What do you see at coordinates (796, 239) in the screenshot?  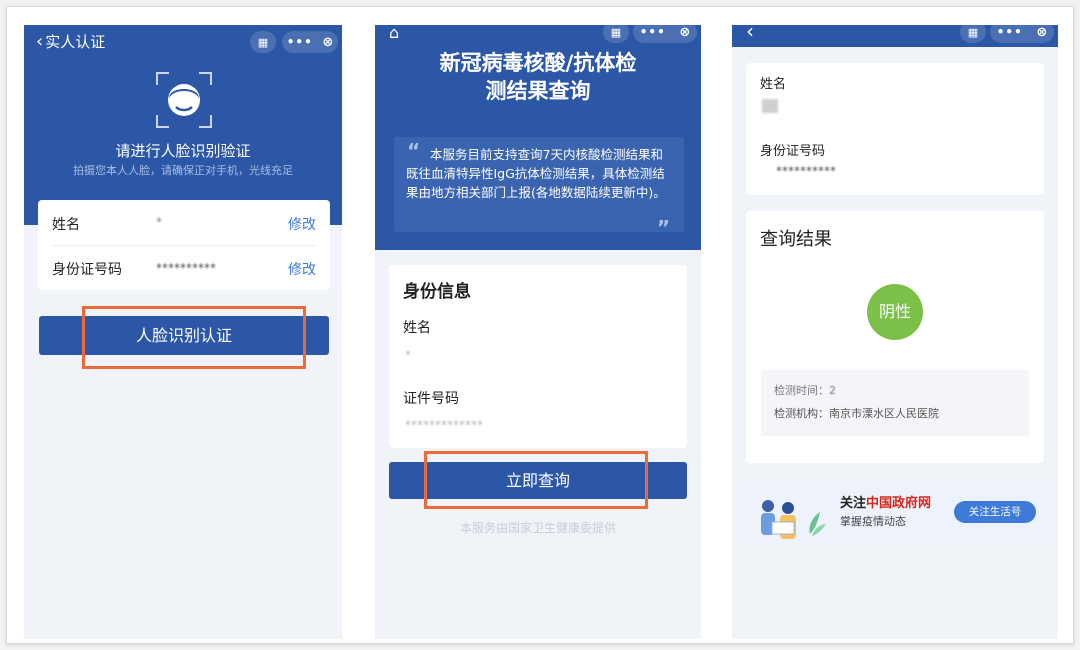 I see `result-title: 查询结果` at bounding box center [796, 239].